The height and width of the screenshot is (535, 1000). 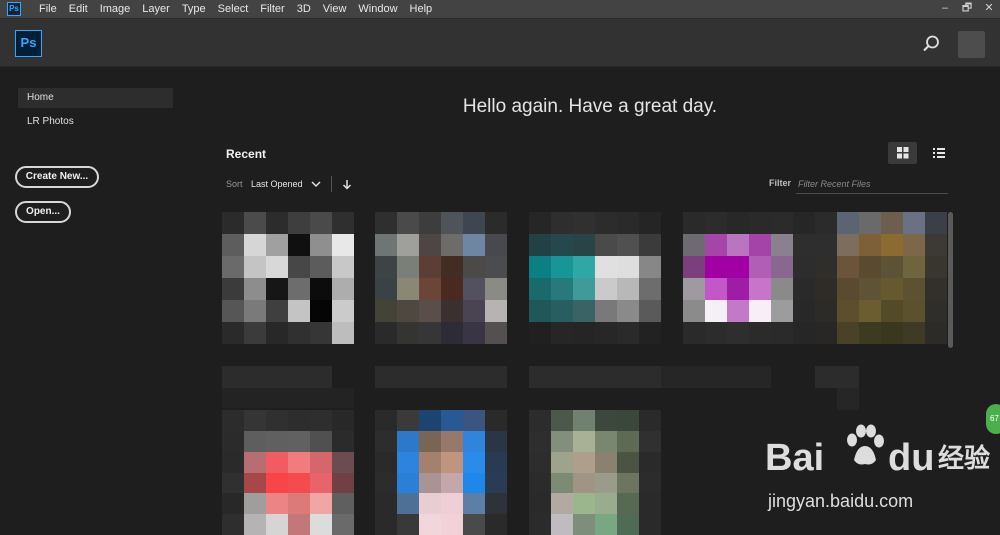 What do you see at coordinates (234, 184) in the screenshot?
I see `sort-label: Sort` at bounding box center [234, 184].